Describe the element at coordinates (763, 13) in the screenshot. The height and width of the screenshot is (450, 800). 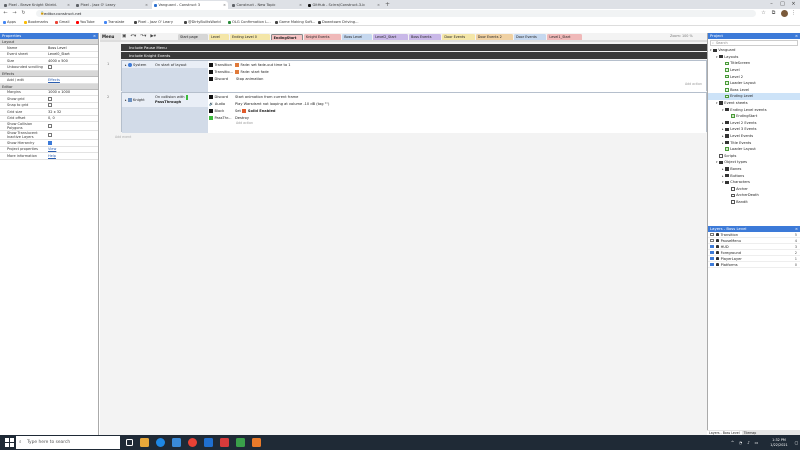
I see `star-icon: ☆` at that location.